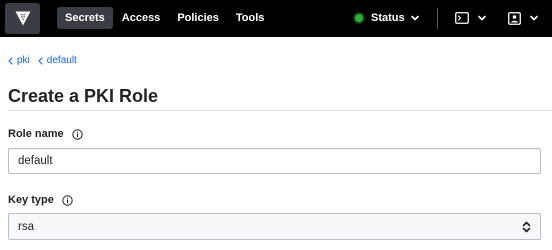  I want to click on breadcrumb-label: pki, so click(23, 60).